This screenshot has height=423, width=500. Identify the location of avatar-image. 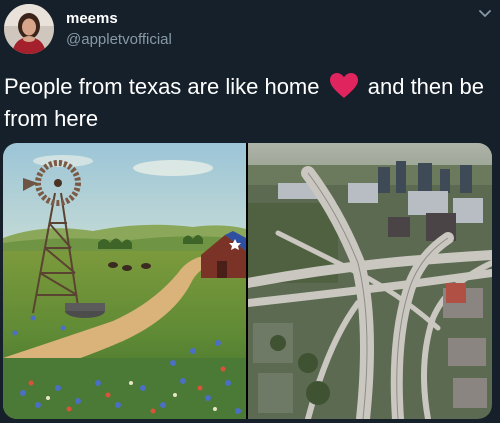
(29, 29).